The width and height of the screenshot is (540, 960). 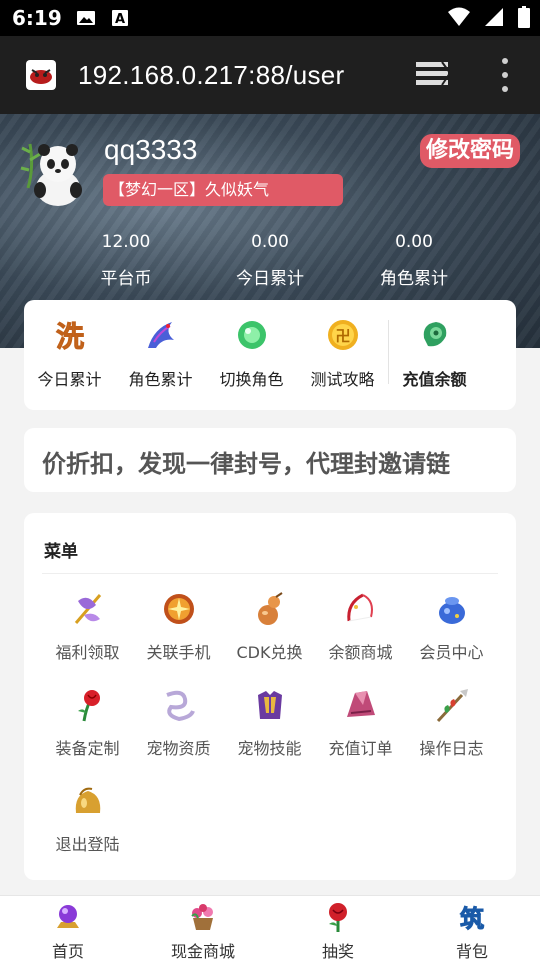 What do you see at coordinates (87, 844) in the screenshot?
I see `menu-label: 退出登陆` at bounding box center [87, 844].